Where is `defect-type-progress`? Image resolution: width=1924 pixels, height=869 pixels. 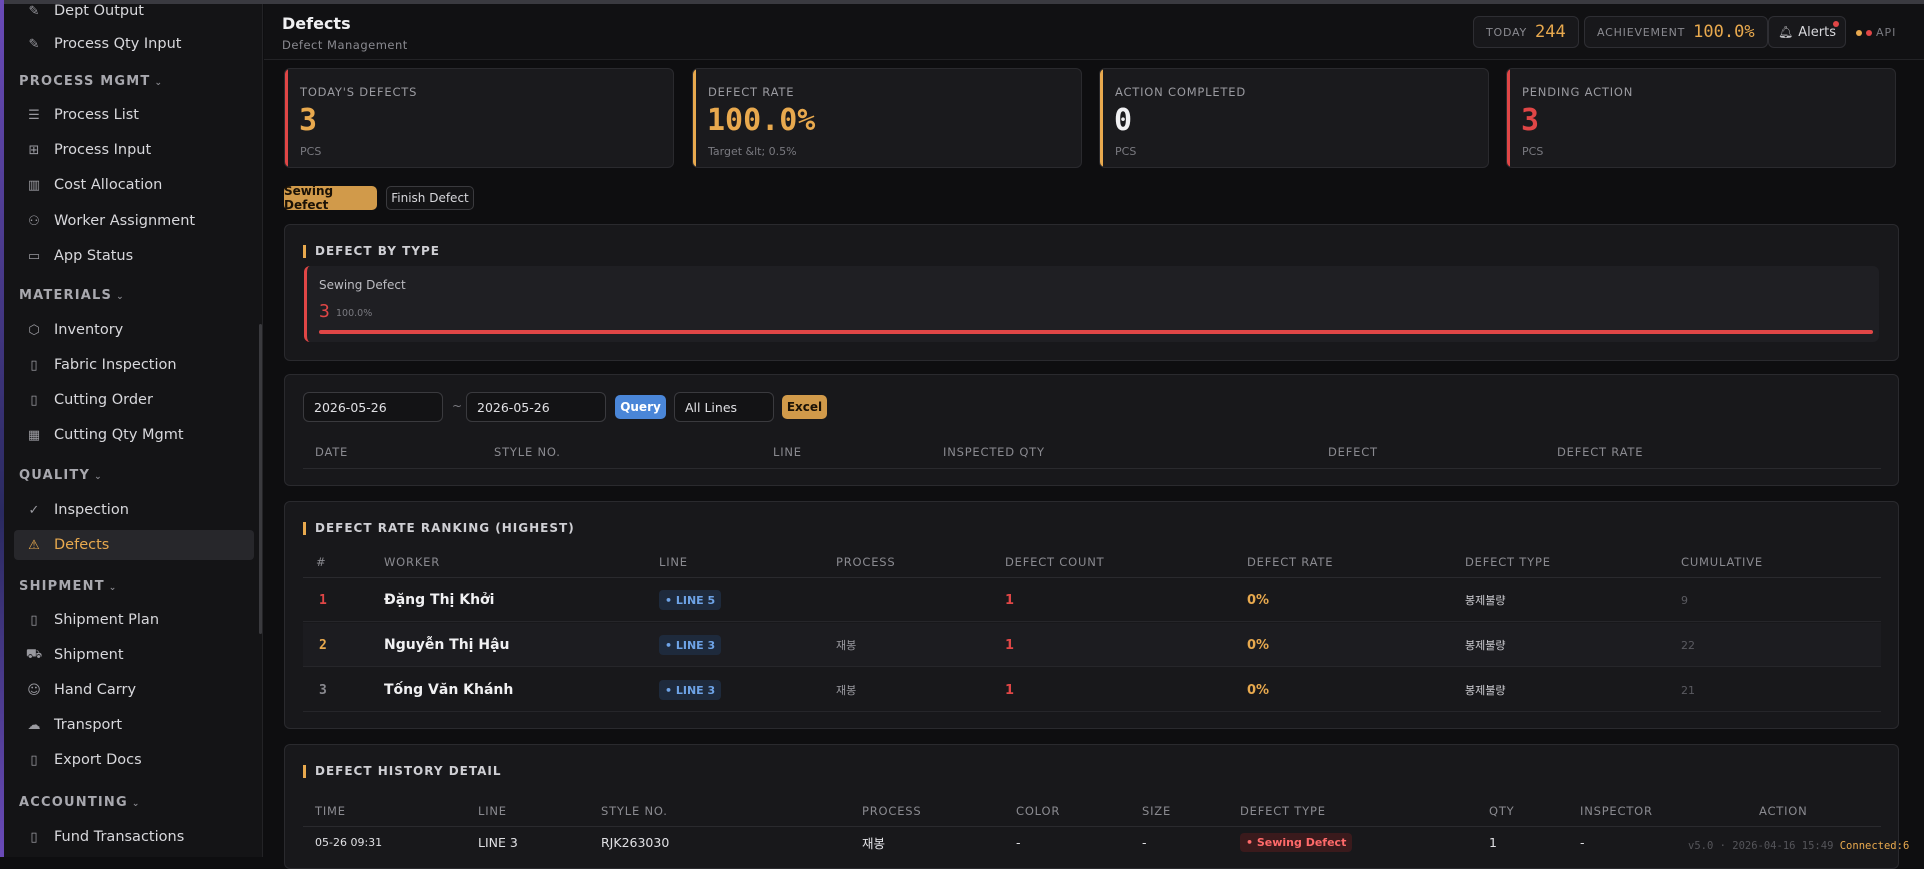 defect-type-progress is located at coordinates (1096, 332).